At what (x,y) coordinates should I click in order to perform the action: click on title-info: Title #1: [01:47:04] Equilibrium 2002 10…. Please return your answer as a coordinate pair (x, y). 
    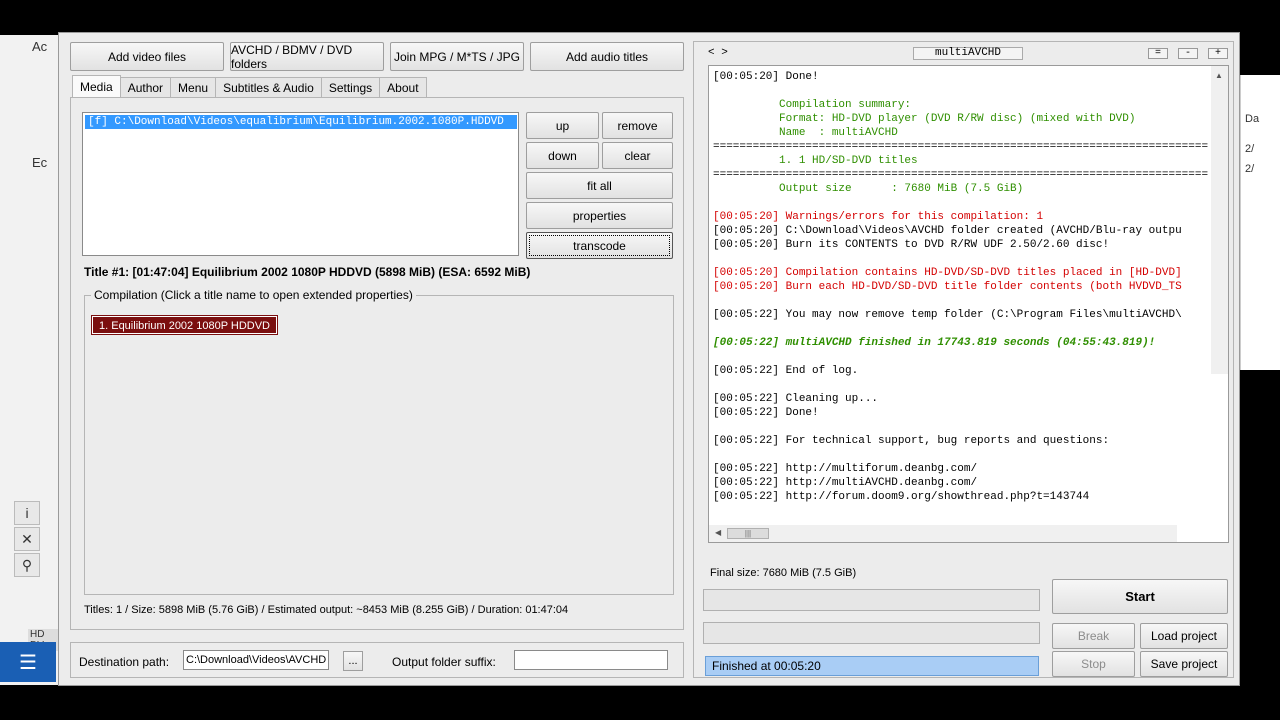
    Looking at the image, I should click on (307, 272).